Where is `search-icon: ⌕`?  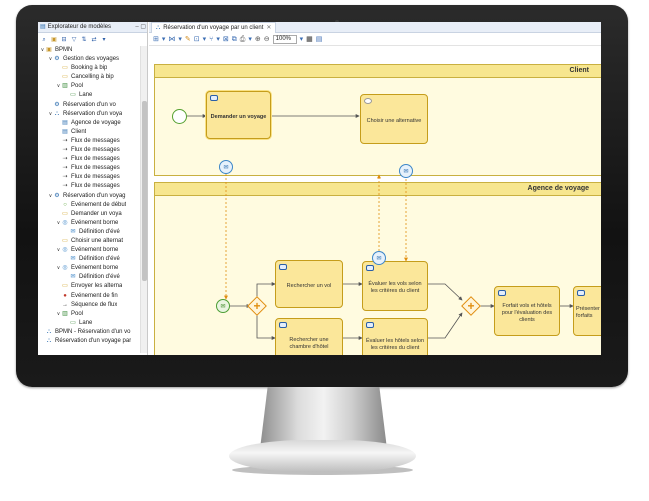 search-icon: ⌕ is located at coordinates (44, 40).